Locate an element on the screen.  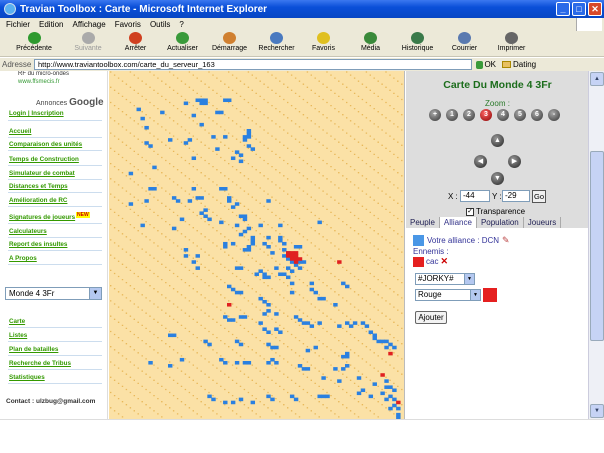
toolbar-refresh-button: Actualiser is located at coordinates (182, 44).